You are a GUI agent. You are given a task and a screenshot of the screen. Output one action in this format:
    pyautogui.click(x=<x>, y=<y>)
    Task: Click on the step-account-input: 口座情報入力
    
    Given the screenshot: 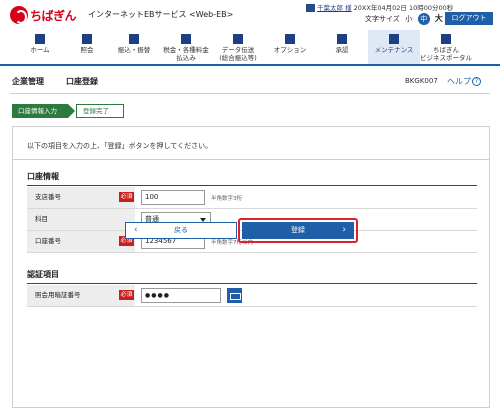 What is the action you would take?
    pyautogui.click(x=43, y=111)
    